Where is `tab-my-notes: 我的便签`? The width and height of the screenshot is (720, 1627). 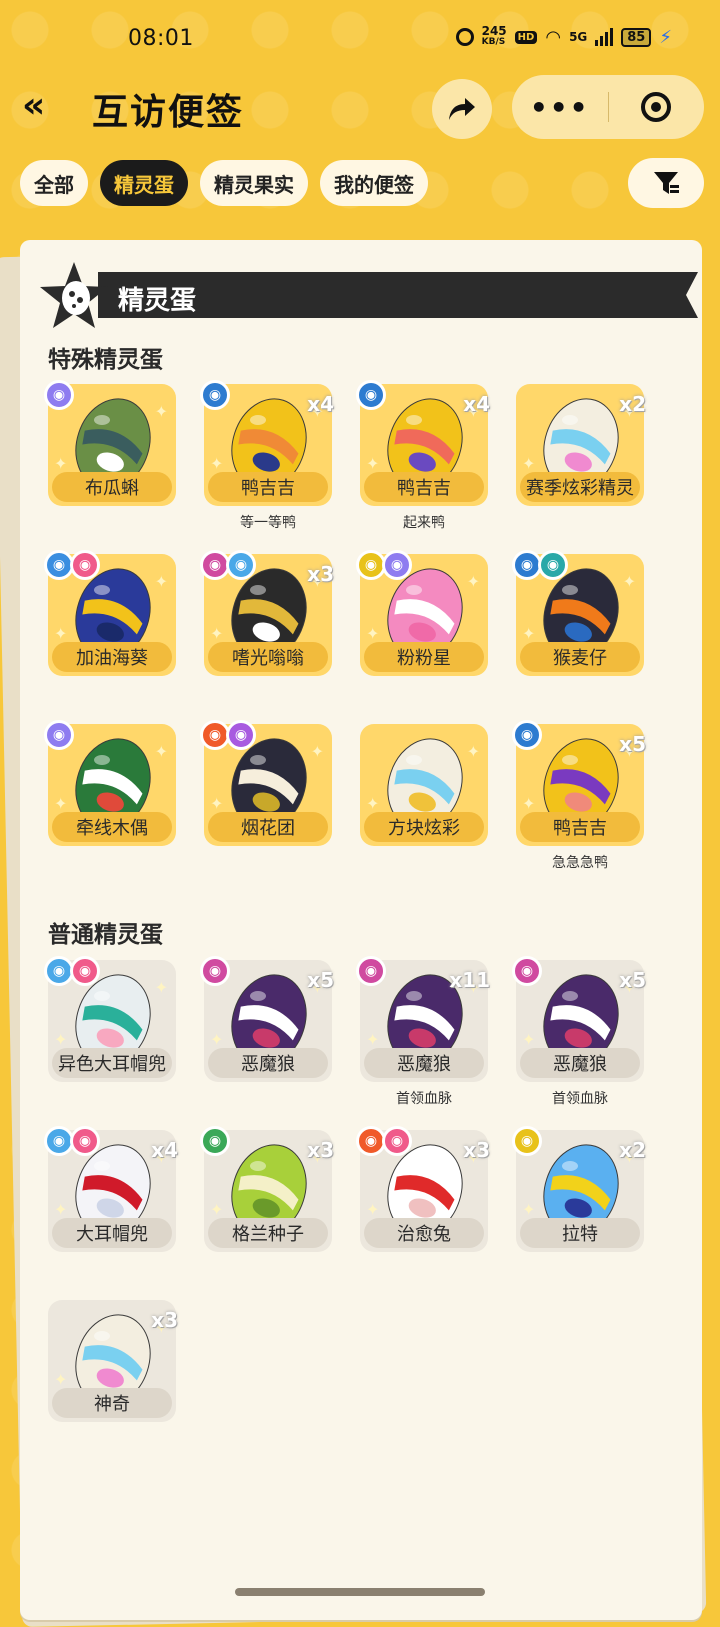
tab-my-notes: 我的便签 is located at coordinates (374, 183).